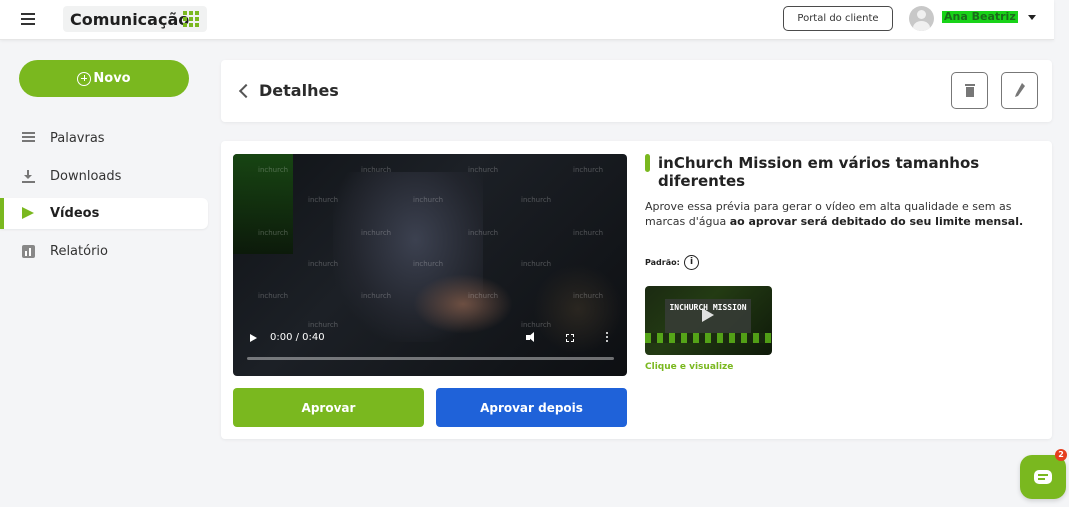 Image resolution: width=1069 pixels, height=507 pixels. Describe the element at coordinates (636, 91) in the screenshot. I see `details-header: Detalhes` at that location.